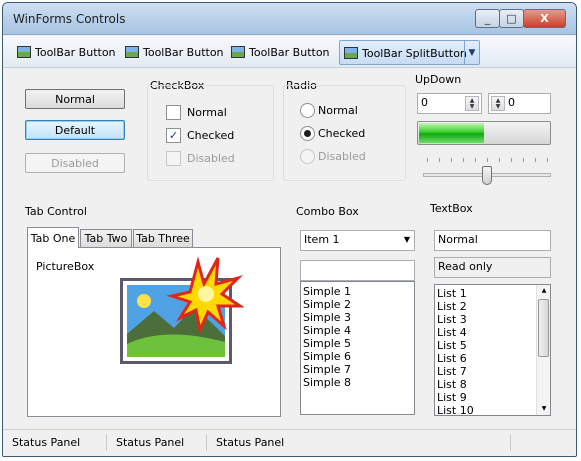  Describe the element at coordinates (69, 19) in the screenshot. I see `window-title: WinForms Controls` at that location.